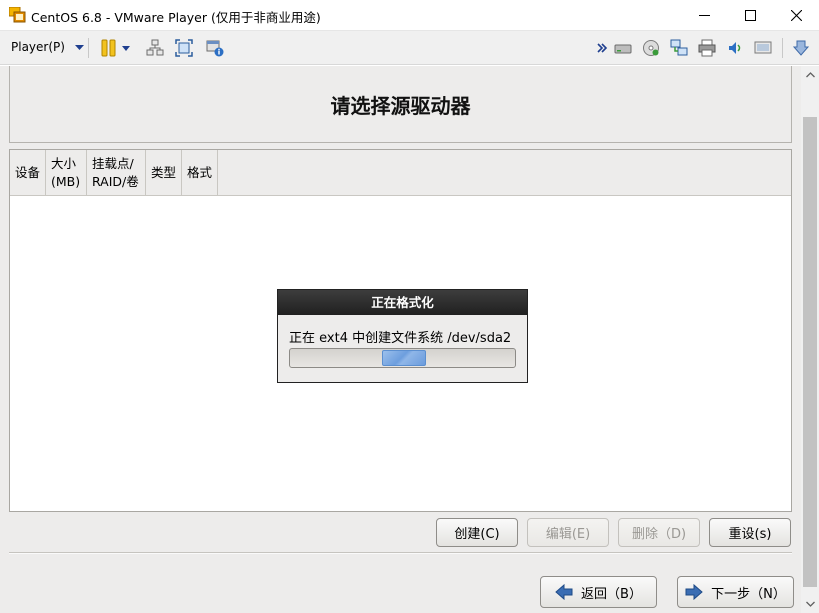 The width and height of the screenshot is (819, 613). Describe the element at coordinates (155, 48) in the screenshot. I see `send-ctrl-alt-del-icon` at that location.